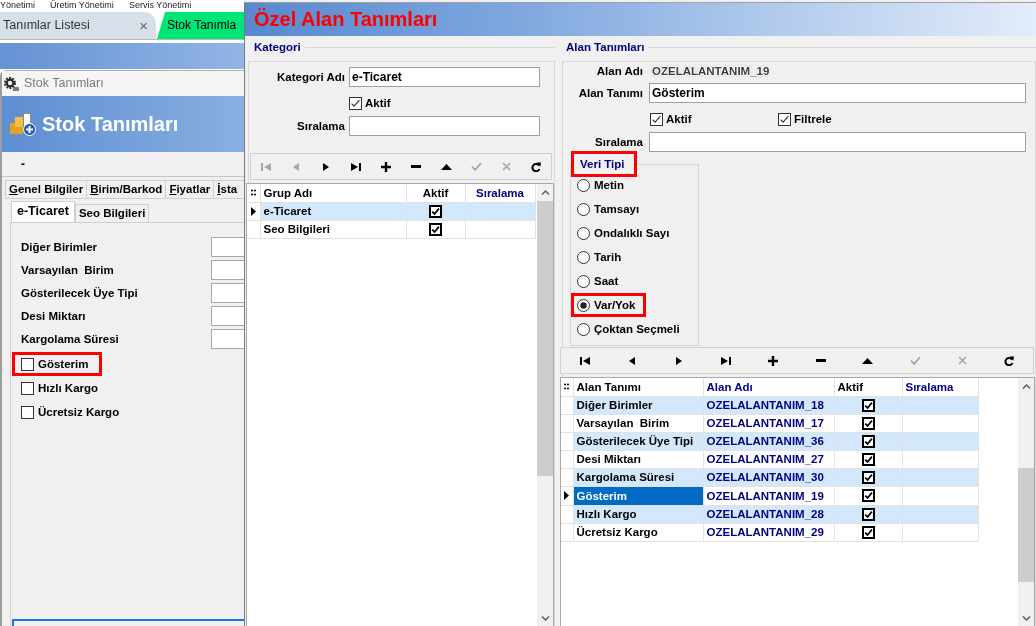 The image size is (1036, 626). What do you see at coordinates (63, 364) in the screenshot?
I see `checkbox-label: Gösterim` at bounding box center [63, 364].